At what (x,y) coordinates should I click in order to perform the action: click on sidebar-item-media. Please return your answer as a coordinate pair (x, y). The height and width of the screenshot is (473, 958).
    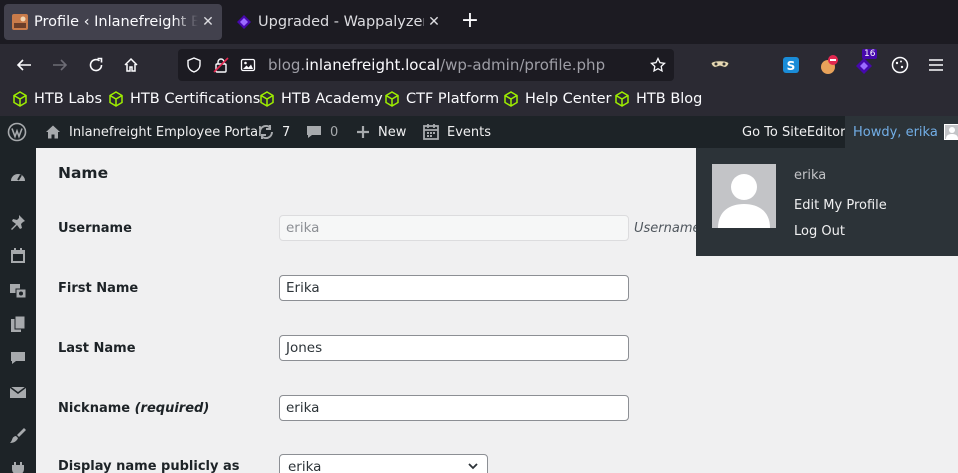
    Looking at the image, I should click on (18, 290).